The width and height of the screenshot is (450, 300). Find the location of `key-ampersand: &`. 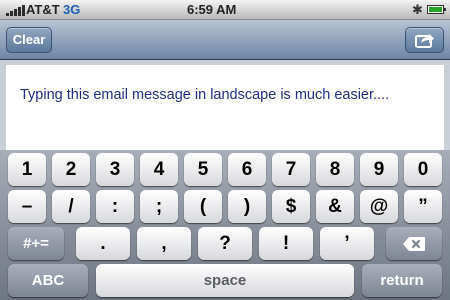

key-ampersand: & is located at coordinates (335, 206).